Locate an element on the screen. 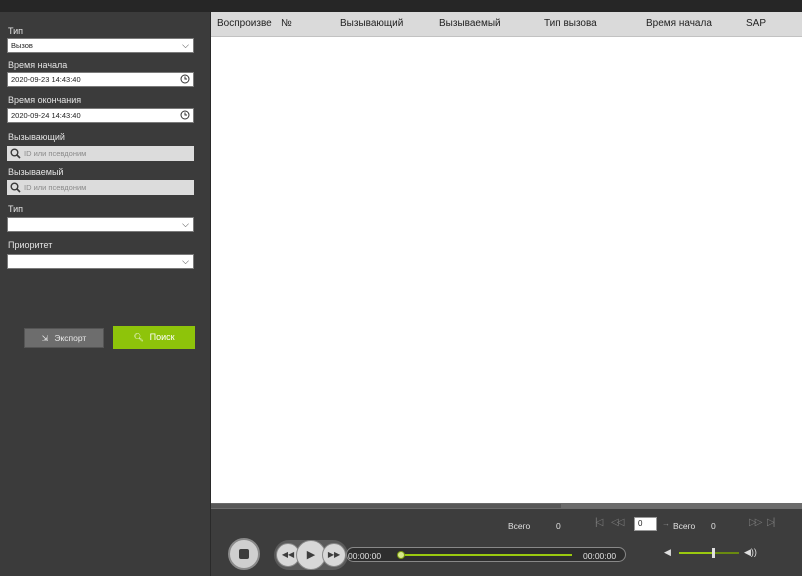 The height and width of the screenshot is (576, 802). priority-label: Приоритет is located at coordinates (30, 245).